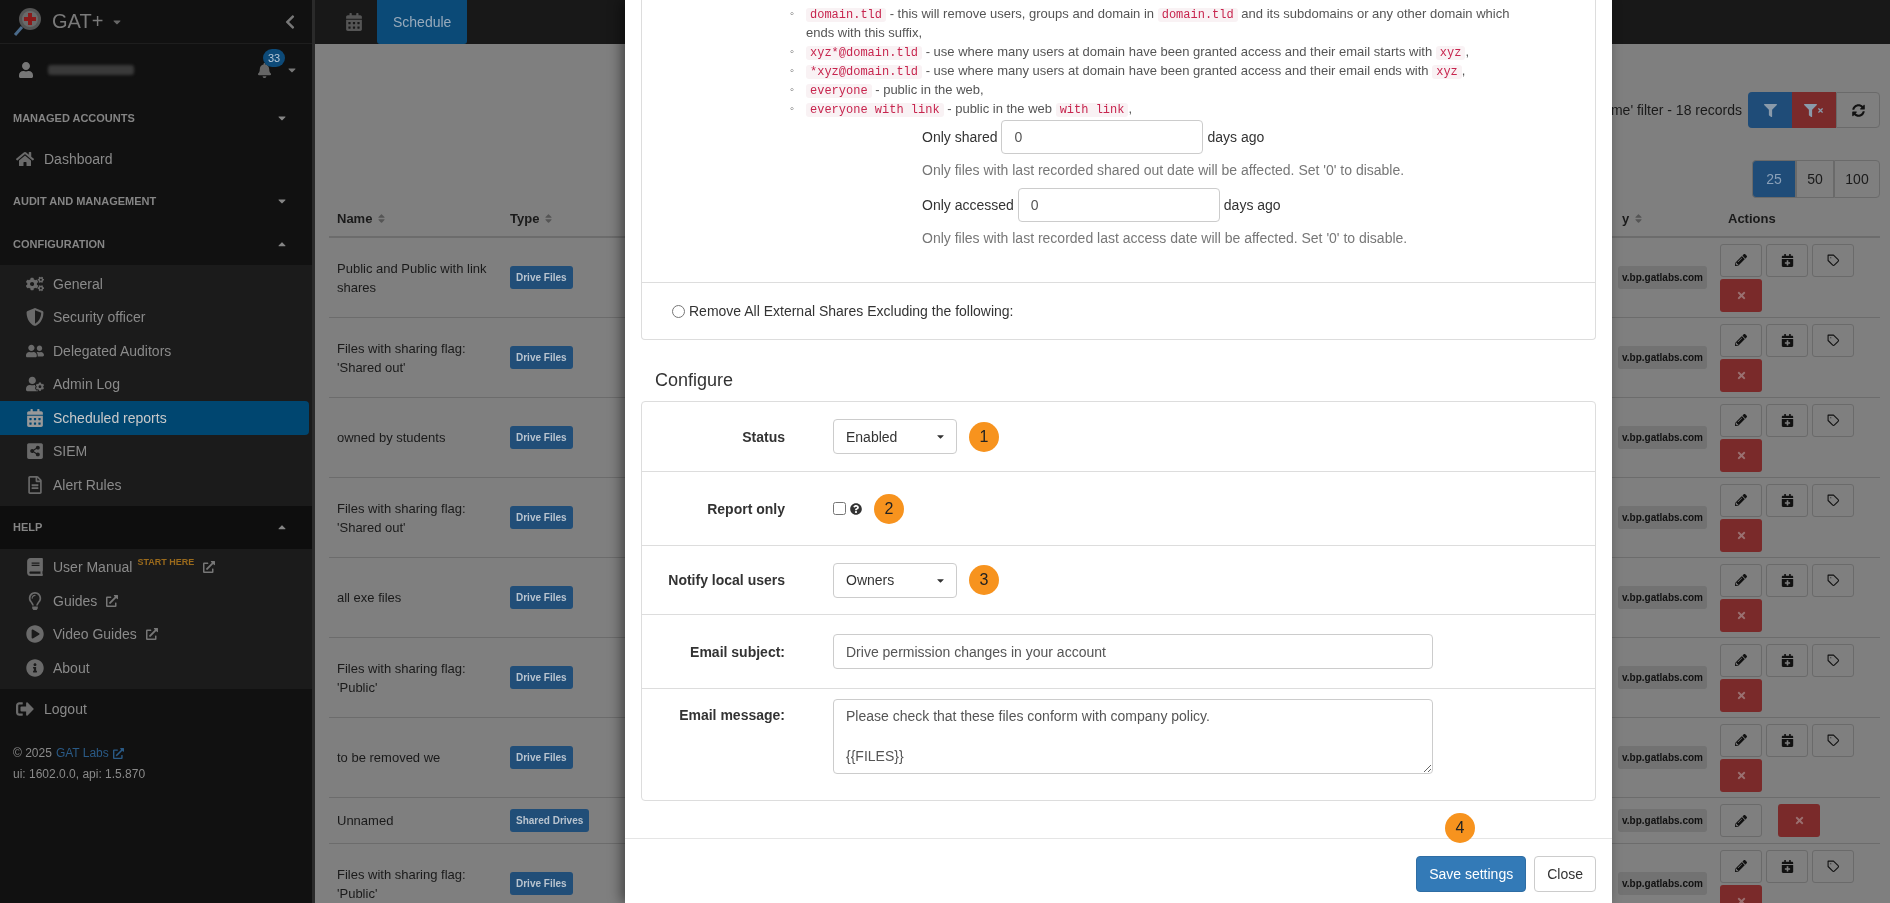 The height and width of the screenshot is (903, 1890). What do you see at coordinates (678, 311) in the screenshot?
I see `exclusion-radio` at bounding box center [678, 311].